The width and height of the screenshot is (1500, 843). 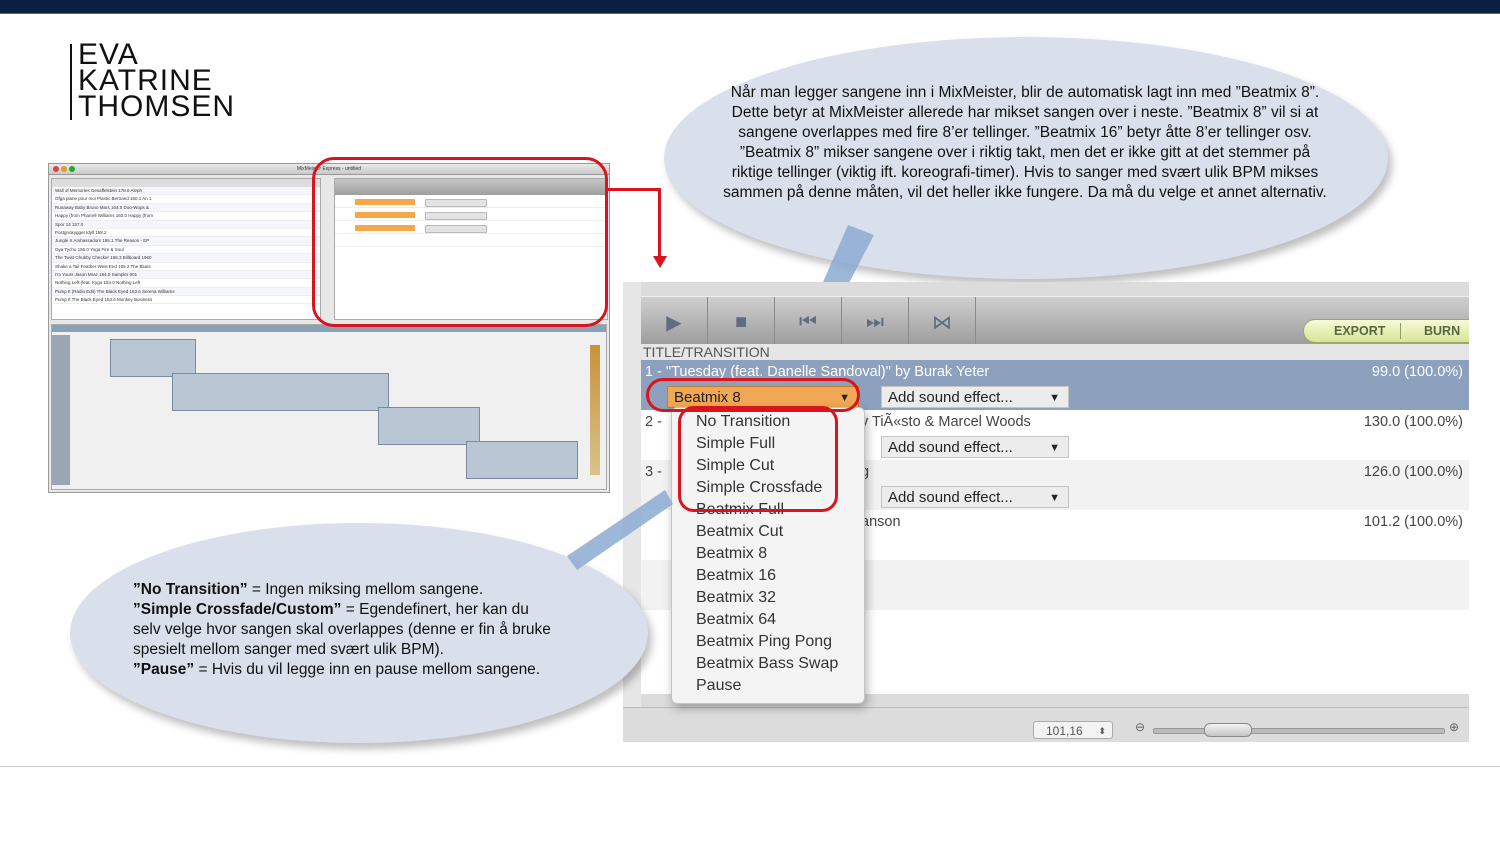 I want to click on logo-bar, so click(x=71, y=82).